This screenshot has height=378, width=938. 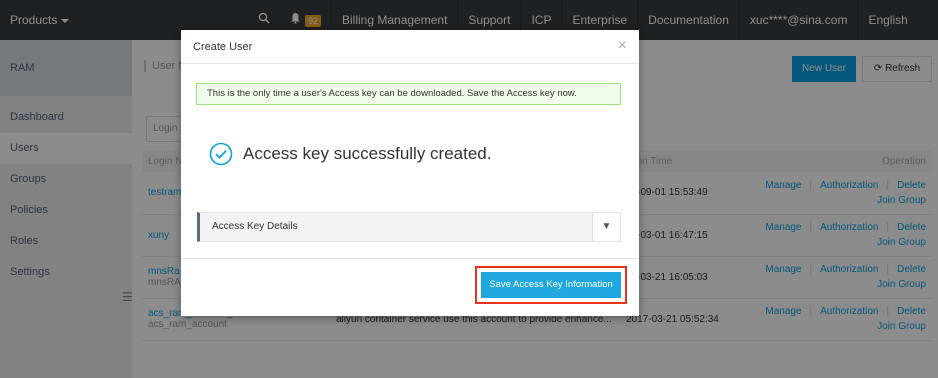 I want to click on dialog-title: Create User, so click(x=410, y=47).